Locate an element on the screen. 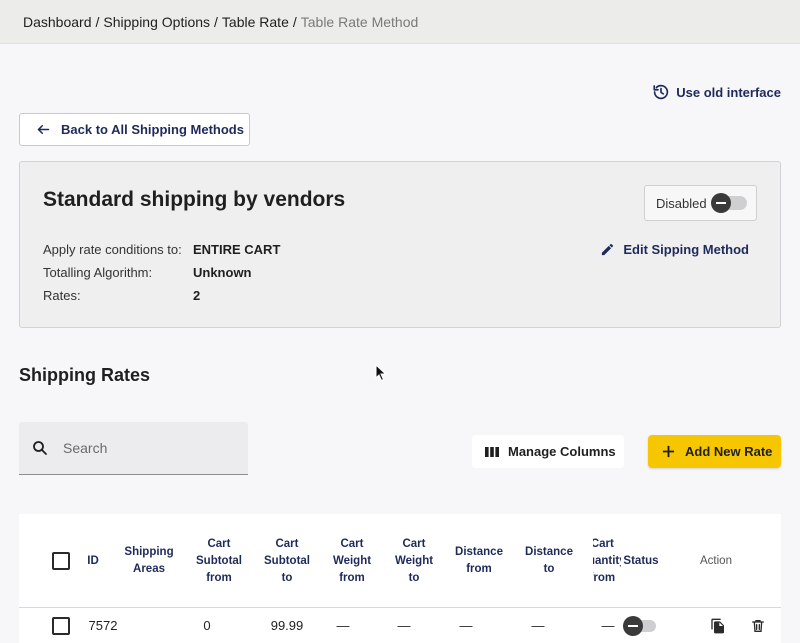 The image size is (800, 643). cell-cart-subtotal-from: 0 is located at coordinates (207, 625).